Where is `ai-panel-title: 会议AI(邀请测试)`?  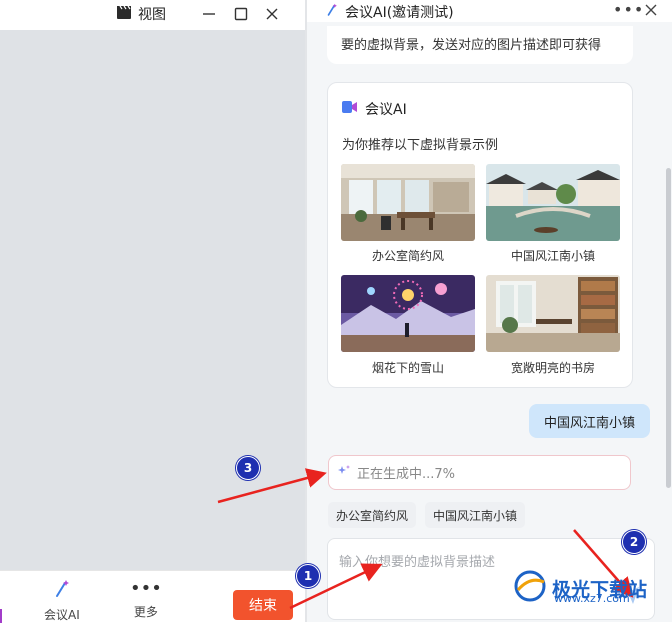 ai-panel-title: 会议AI(邀请测试) is located at coordinates (389, 12).